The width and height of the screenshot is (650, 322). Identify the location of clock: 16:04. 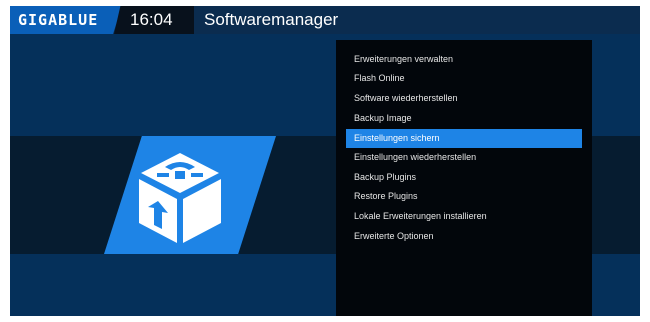
(151, 19).